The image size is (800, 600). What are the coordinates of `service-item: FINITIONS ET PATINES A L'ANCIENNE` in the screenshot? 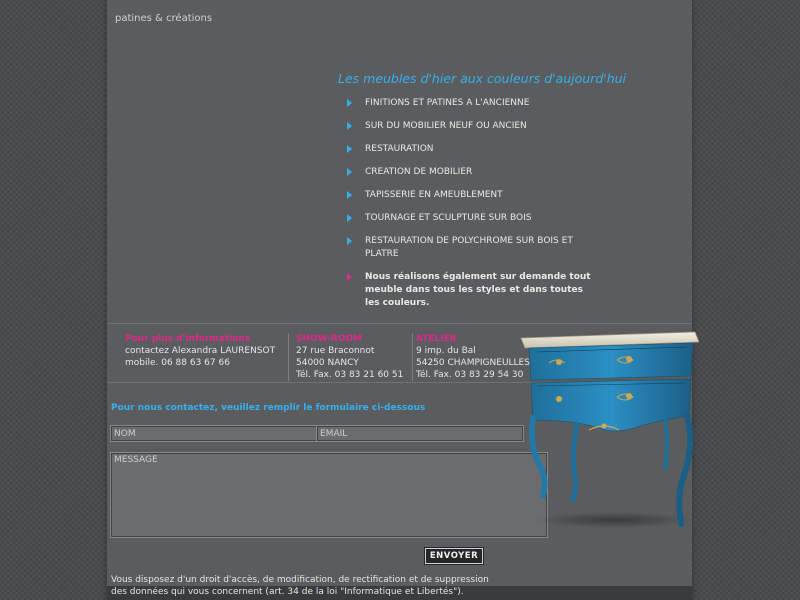 It's located at (470, 103).